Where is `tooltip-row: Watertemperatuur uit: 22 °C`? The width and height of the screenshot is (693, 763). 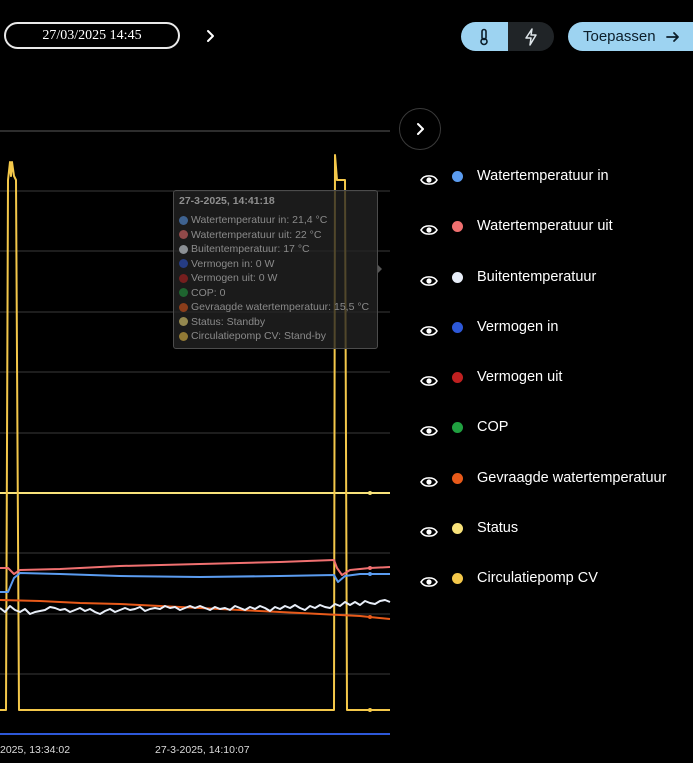 tooltip-row: Watertemperatuur uit: 22 °C is located at coordinates (275, 235).